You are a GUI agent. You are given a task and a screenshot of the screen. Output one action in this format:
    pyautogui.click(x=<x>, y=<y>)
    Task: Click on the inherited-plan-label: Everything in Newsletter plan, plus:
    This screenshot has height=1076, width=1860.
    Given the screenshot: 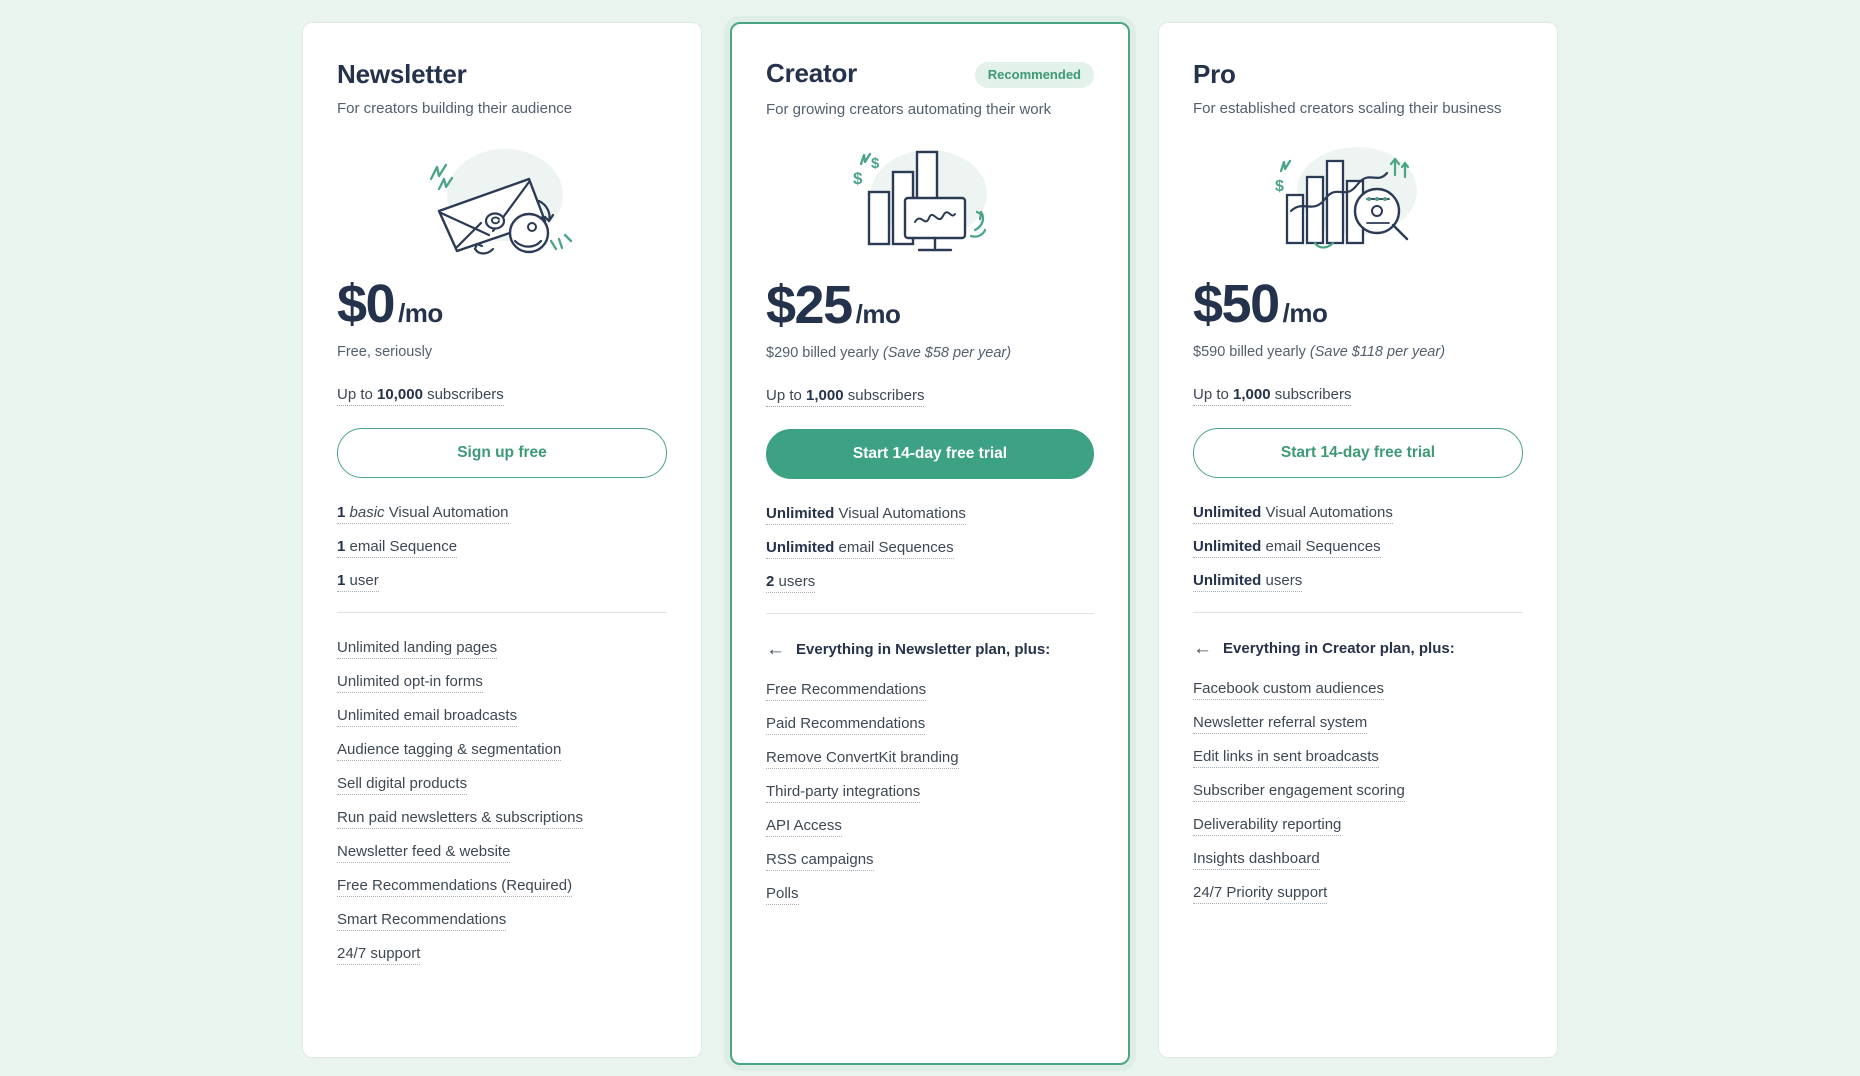 What is the action you would take?
    pyautogui.click(x=923, y=649)
    